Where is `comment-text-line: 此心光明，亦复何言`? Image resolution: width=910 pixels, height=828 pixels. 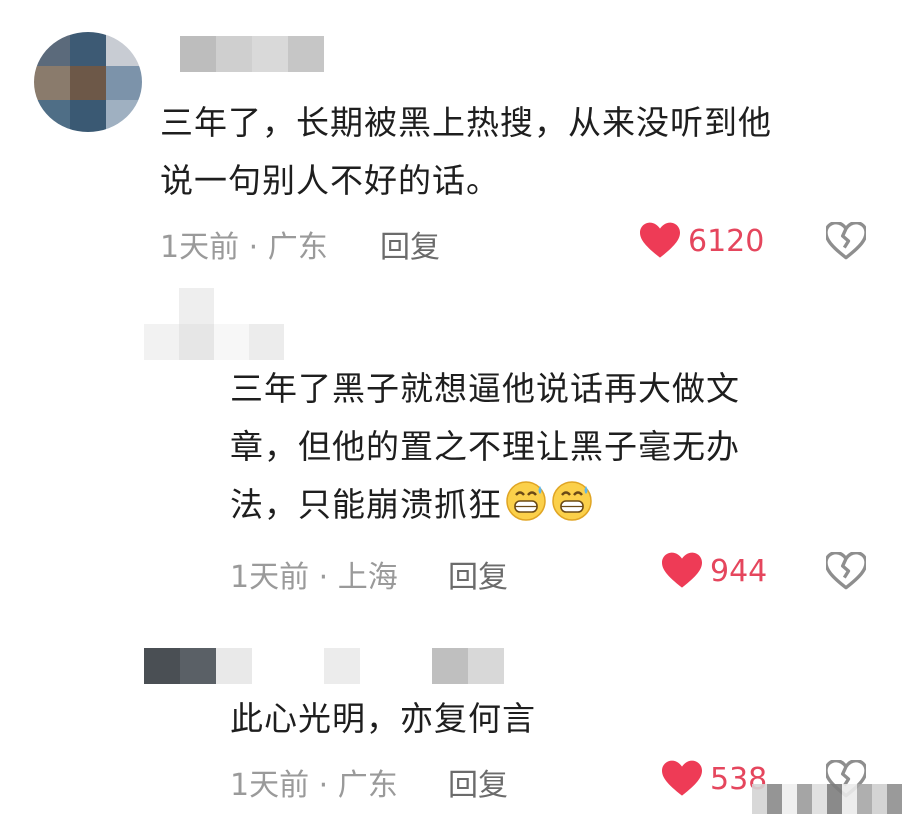
comment-text-line: 此心光明，亦复何言 is located at coordinates (383, 718).